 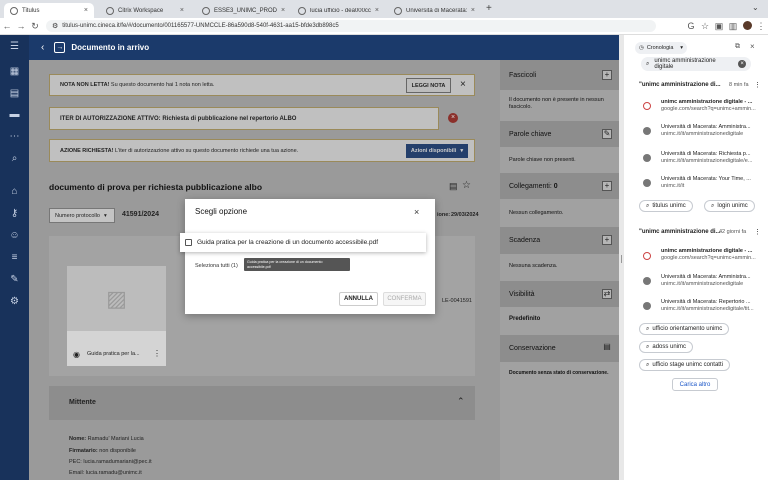 What do you see at coordinates (14, 71) in the screenshot?
I see `dashboard-icon: ▦` at bounding box center [14, 71].